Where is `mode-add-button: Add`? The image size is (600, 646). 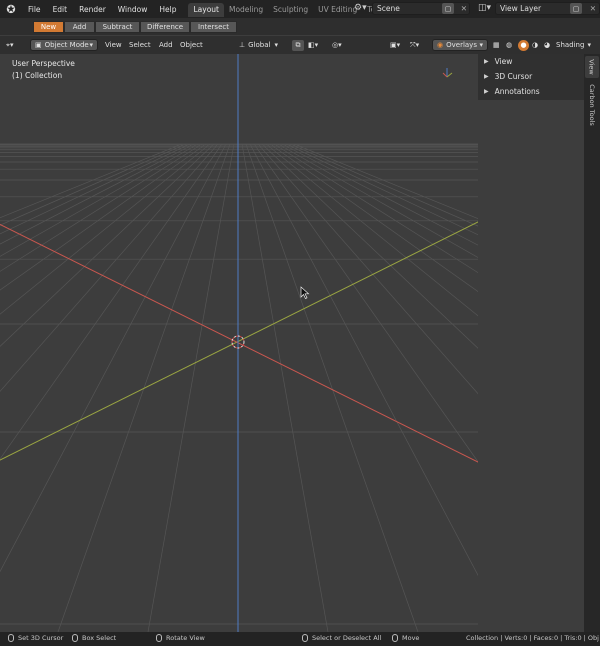 mode-add-button: Add is located at coordinates (79, 27).